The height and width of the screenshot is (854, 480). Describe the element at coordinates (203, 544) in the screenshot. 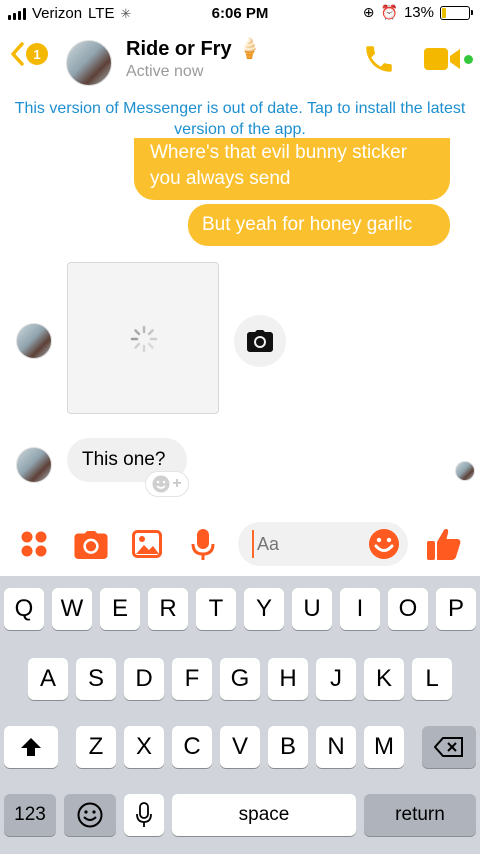

I see `microphone-icon` at that location.